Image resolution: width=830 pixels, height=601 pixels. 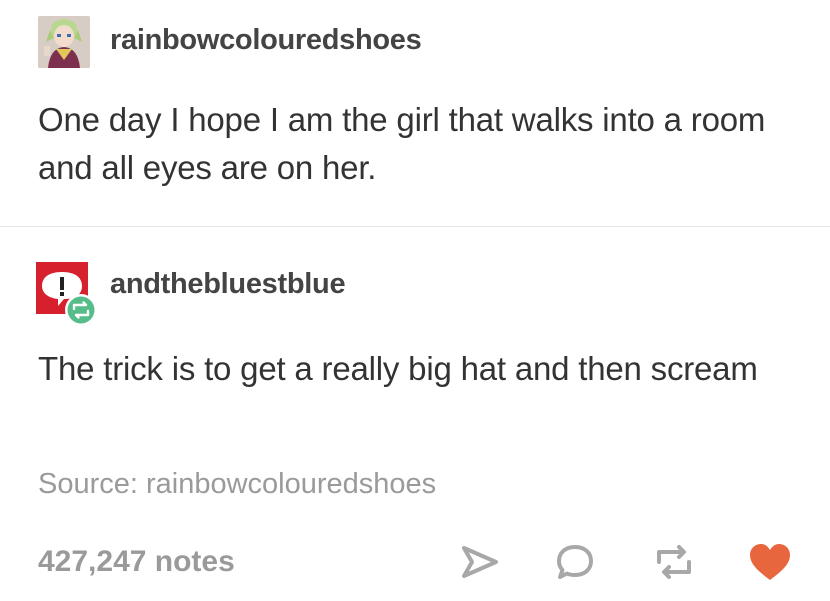 I want to click on reply-icon, so click(x=575, y=562).